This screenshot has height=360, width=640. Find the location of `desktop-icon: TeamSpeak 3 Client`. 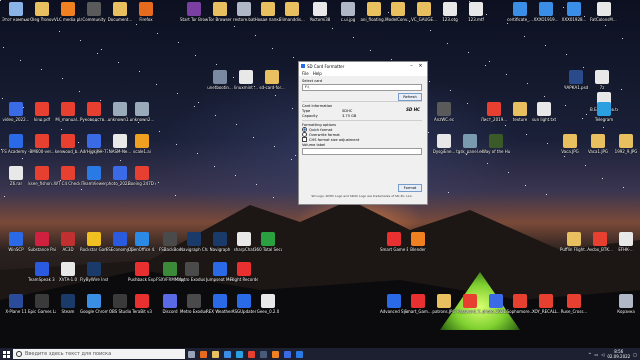

desktop-icon: TeamSpeak 3 Client is located at coordinates (42, 272).